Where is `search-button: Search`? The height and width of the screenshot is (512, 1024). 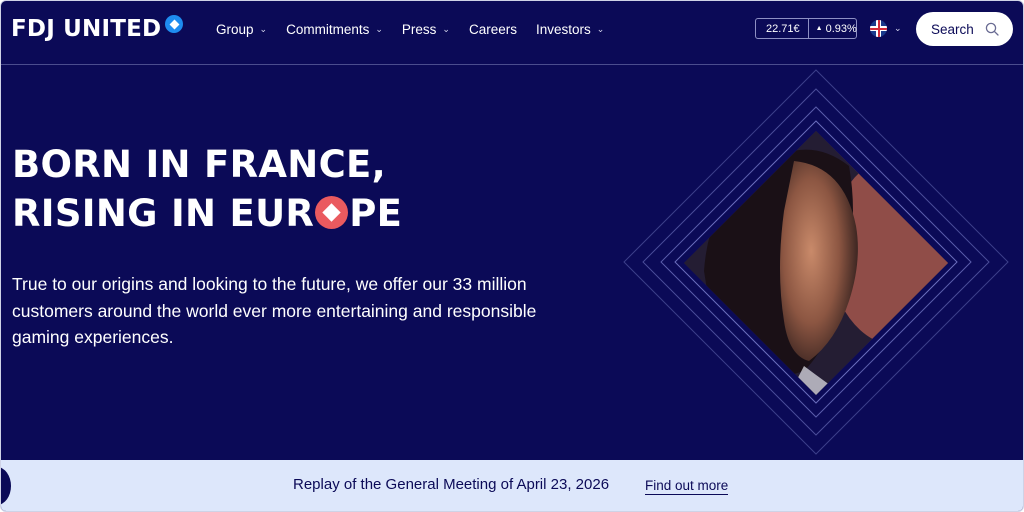
search-button: Search is located at coordinates (964, 29).